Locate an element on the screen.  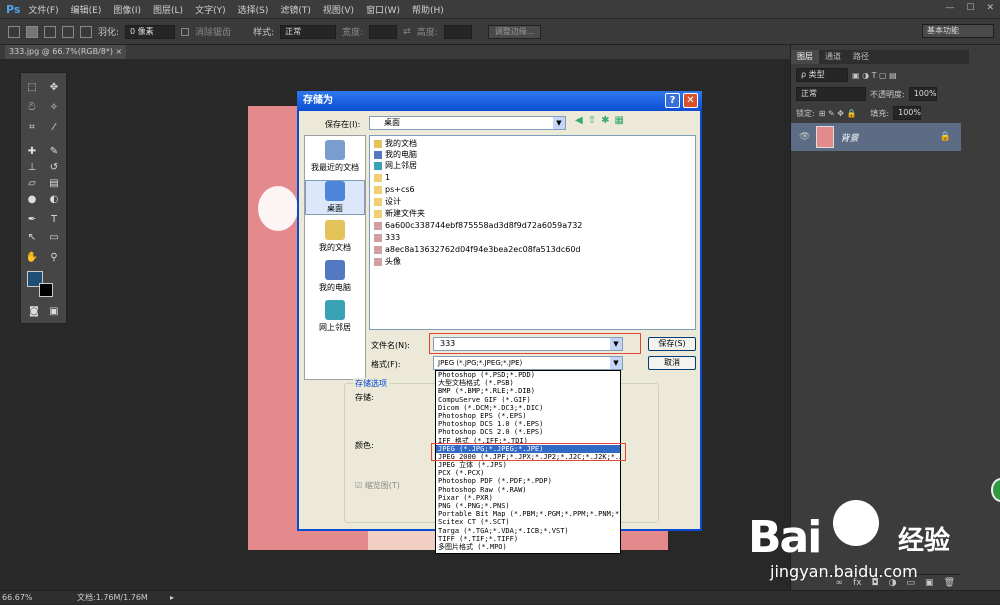
height-input is located at coordinates (457, 31).